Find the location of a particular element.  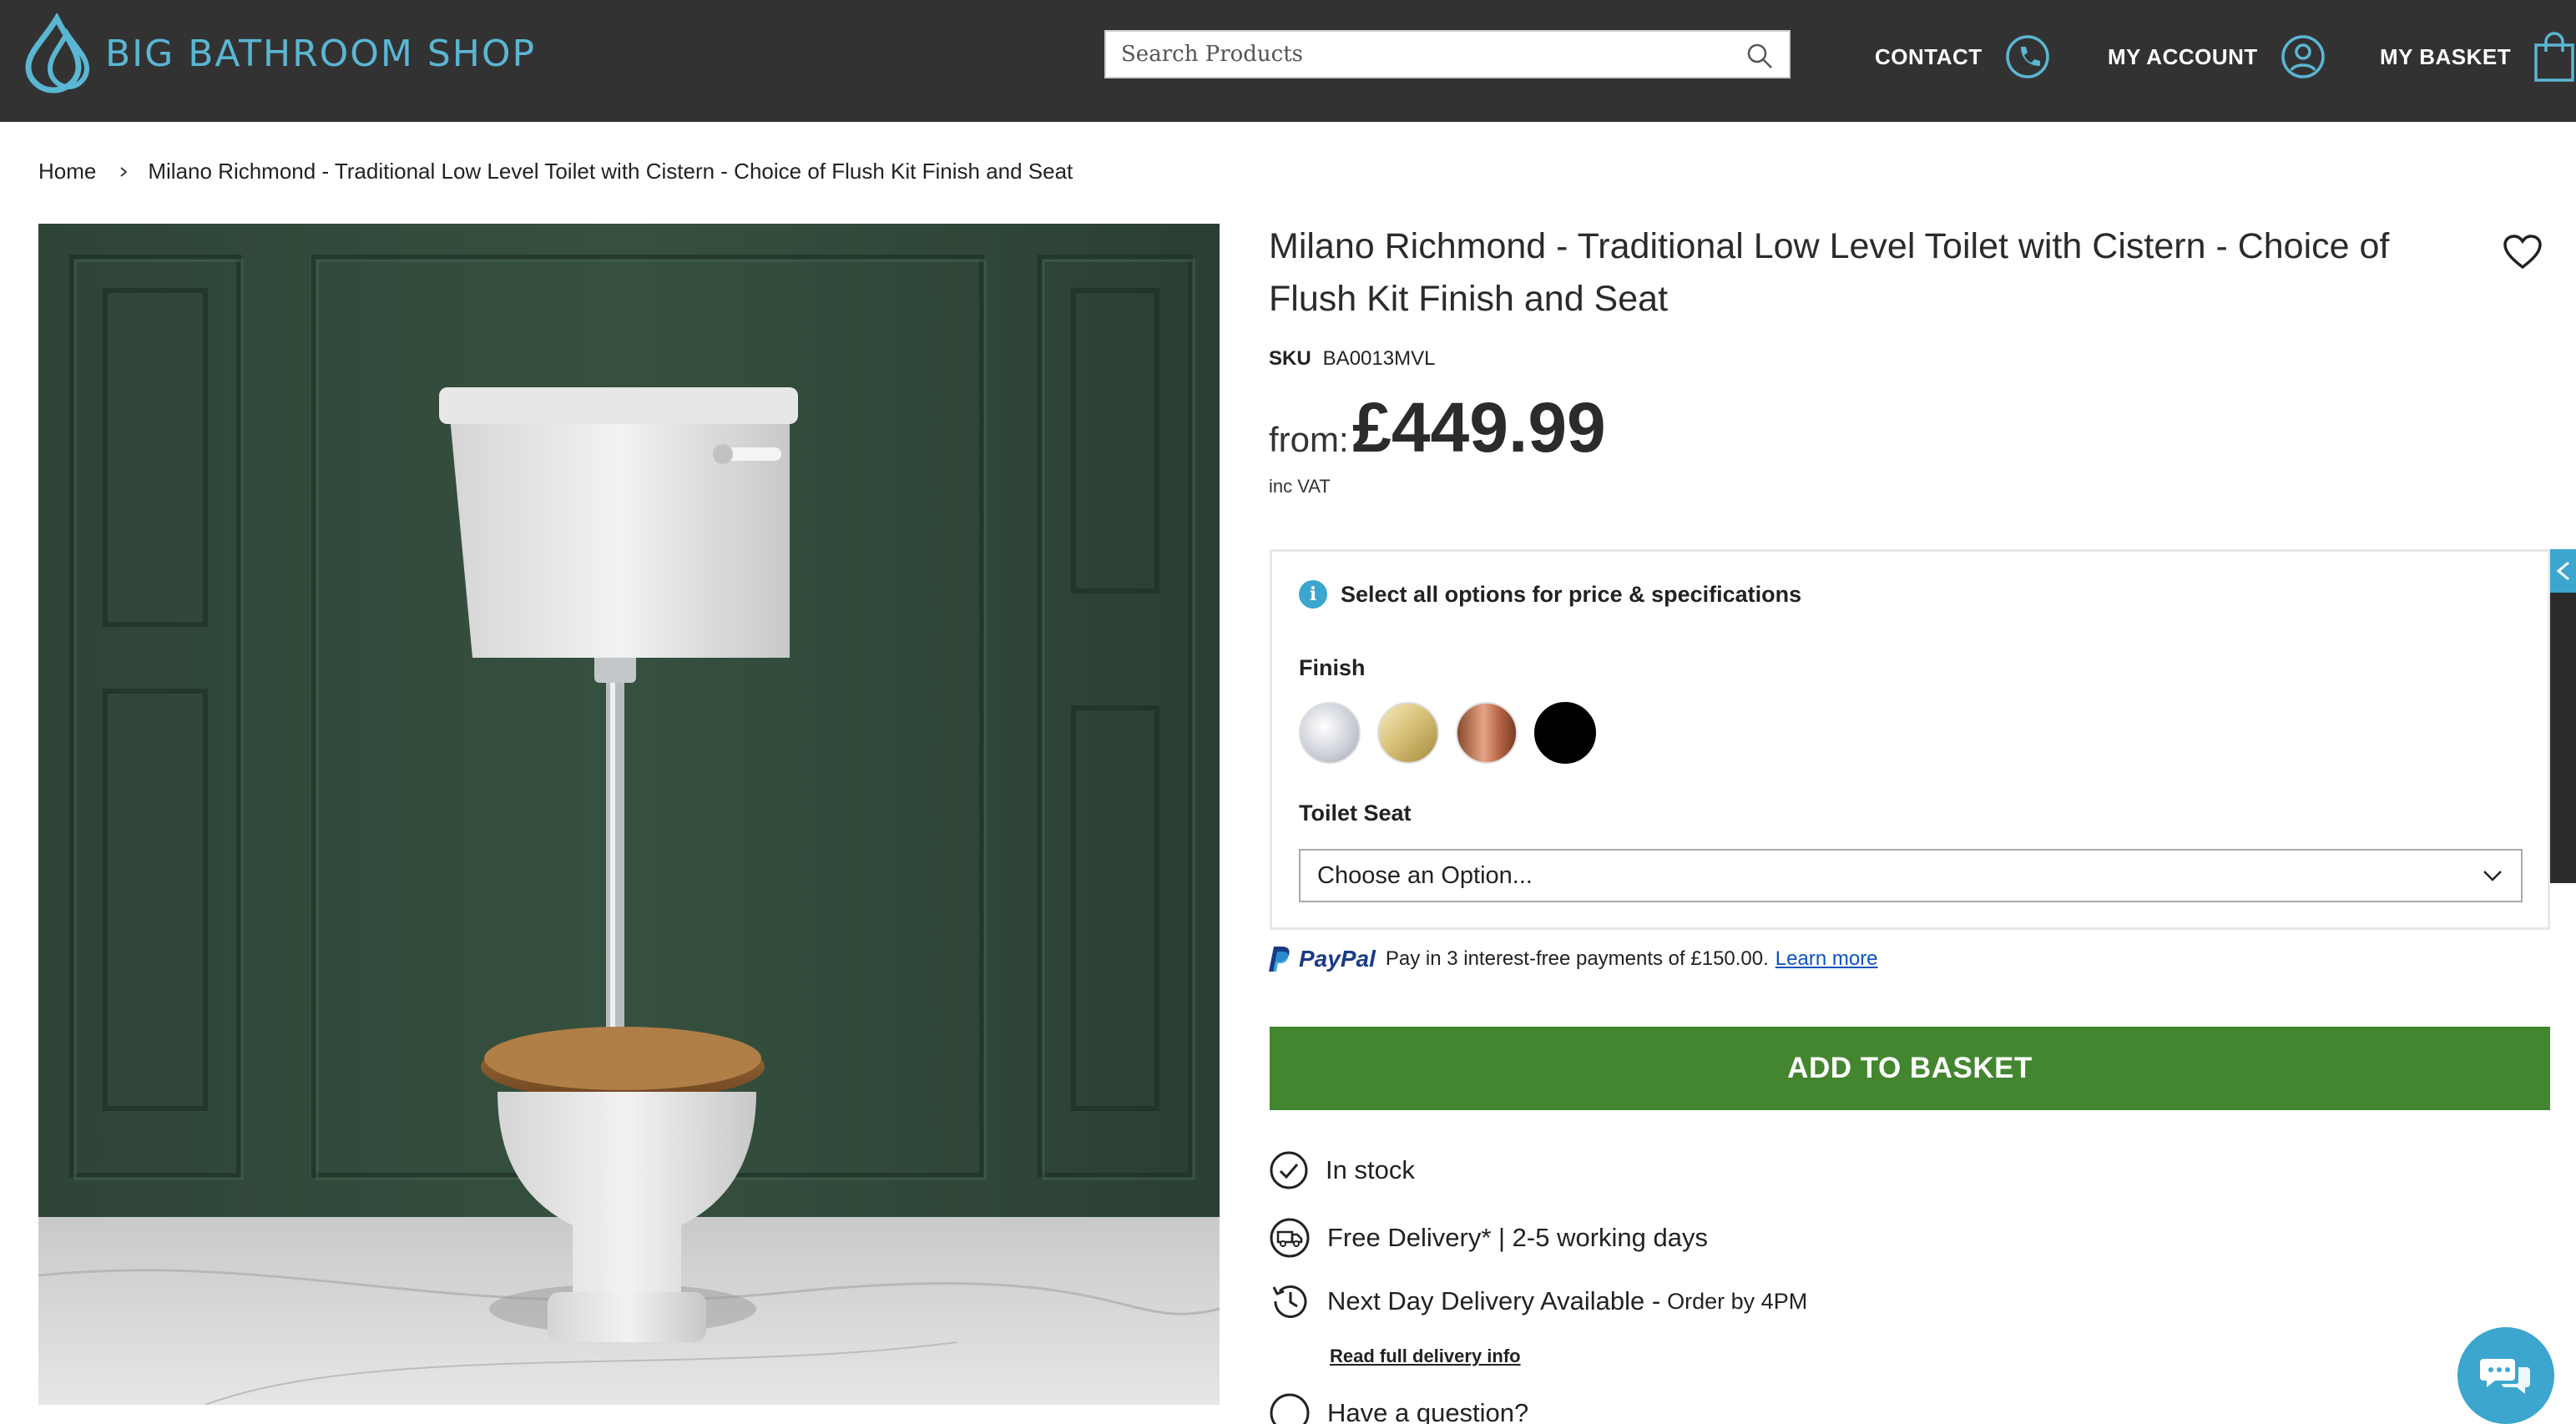

next-day-note: Order by 4PM is located at coordinates (1737, 1301).